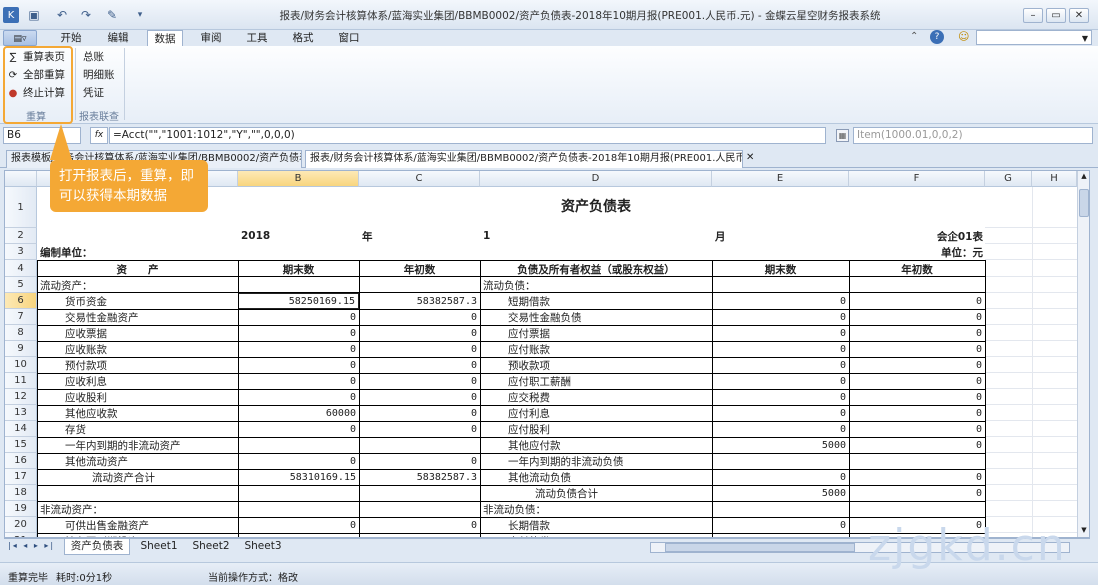 The image size is (1098, 585). What do you see at coordinates (21, 445) in the screenshot?
I see `row-header-15: 15` at bounding box center [21, 445].